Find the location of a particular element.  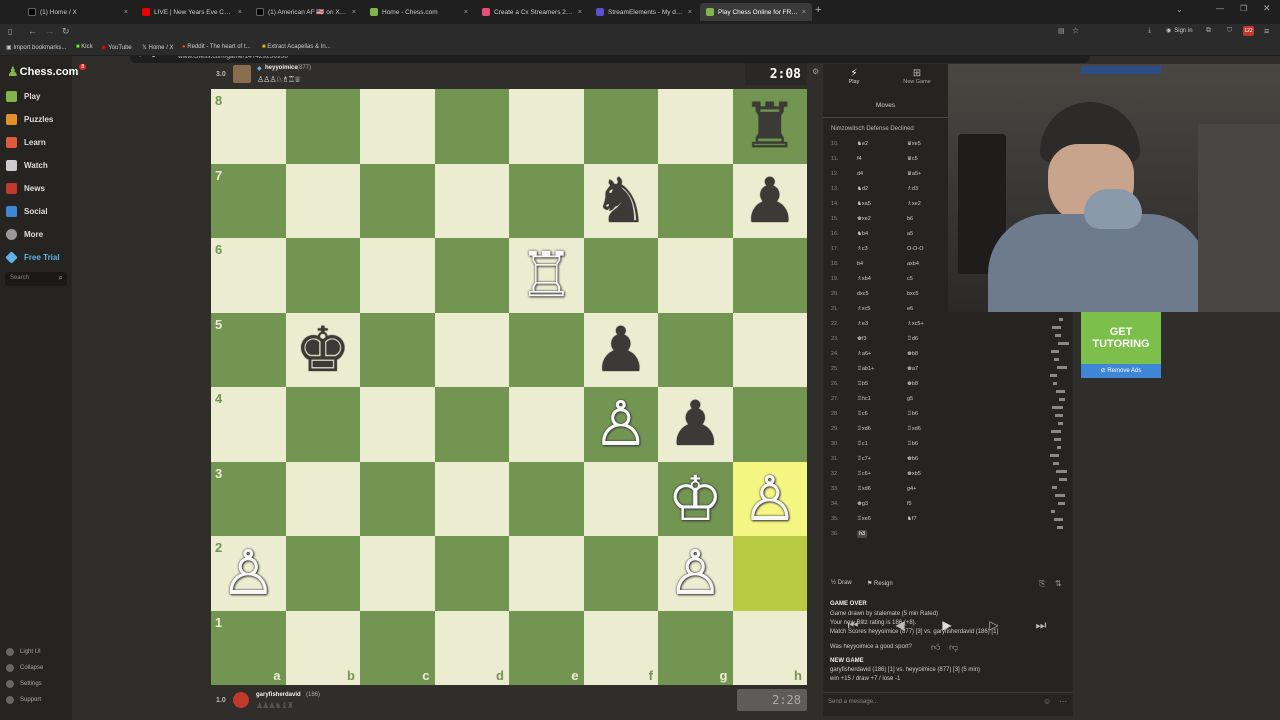

square-g4: ♟ is located at coordinates (695, 424).